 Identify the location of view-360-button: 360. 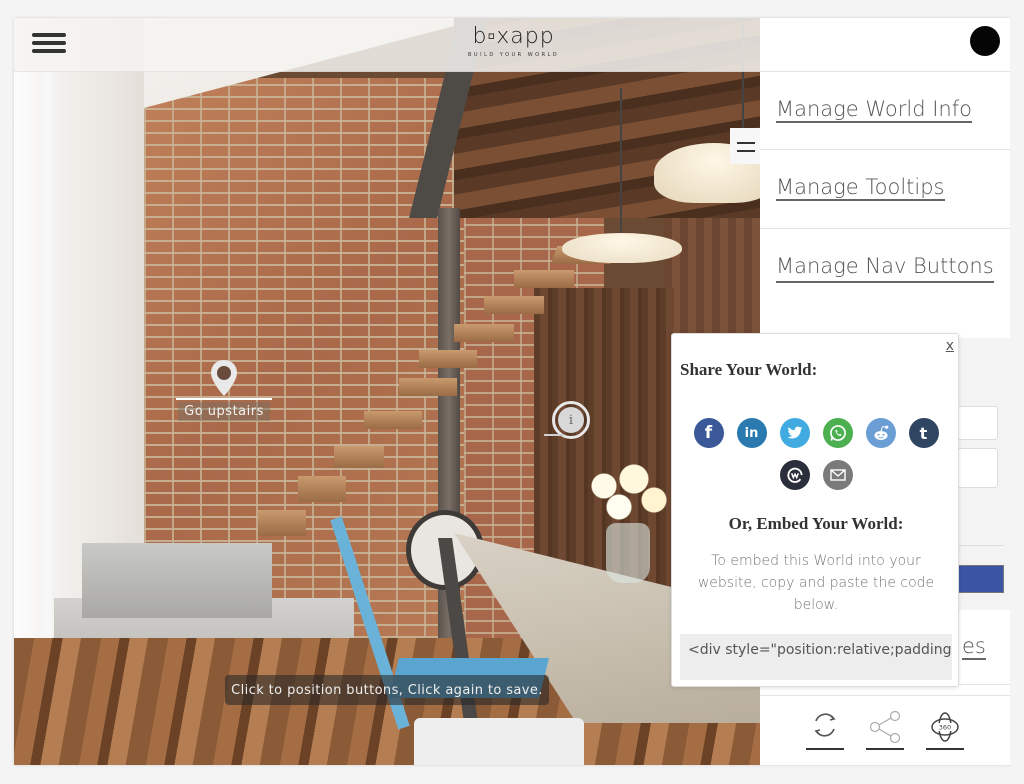
(945, 730).